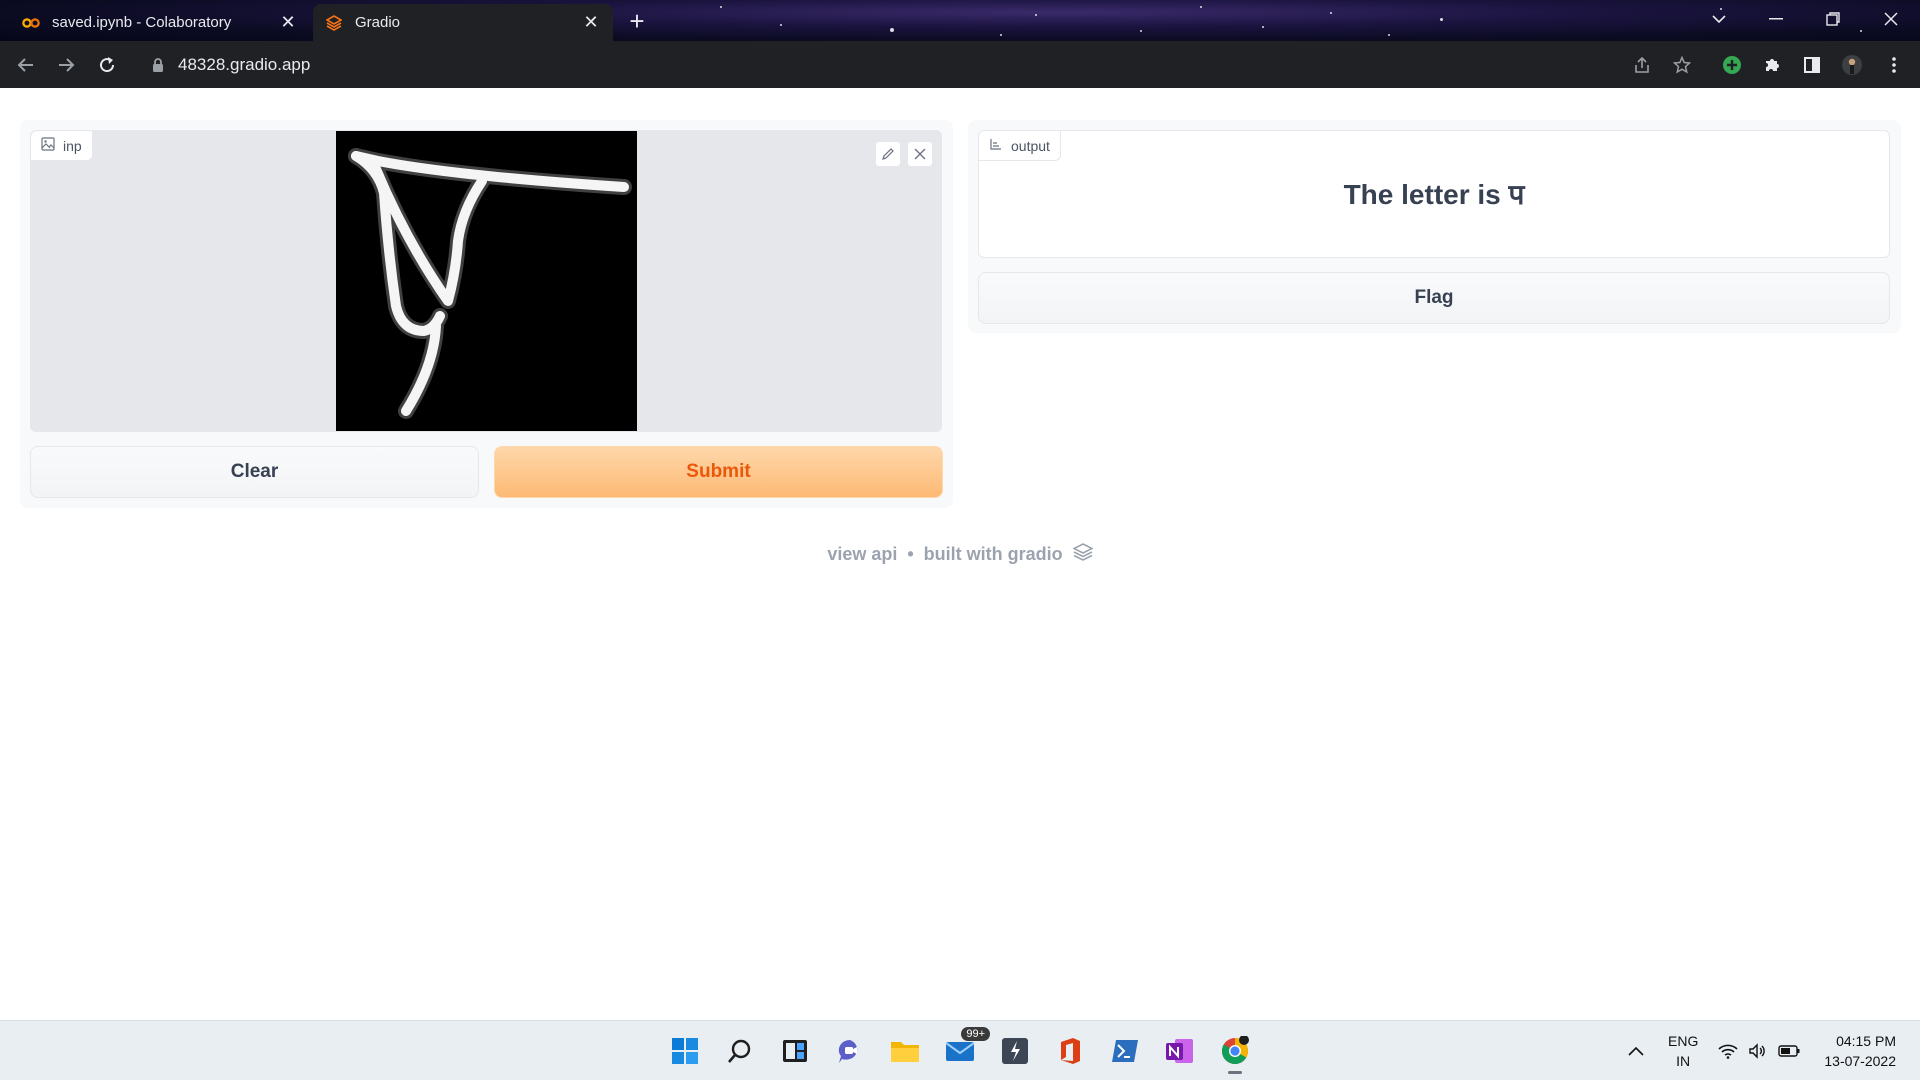 This screenshot has height=1080, width=1920. What do you see at coordinates (1833, 19) in the screenshot?
I see `restore-button` at bounding box center [1833, 19].